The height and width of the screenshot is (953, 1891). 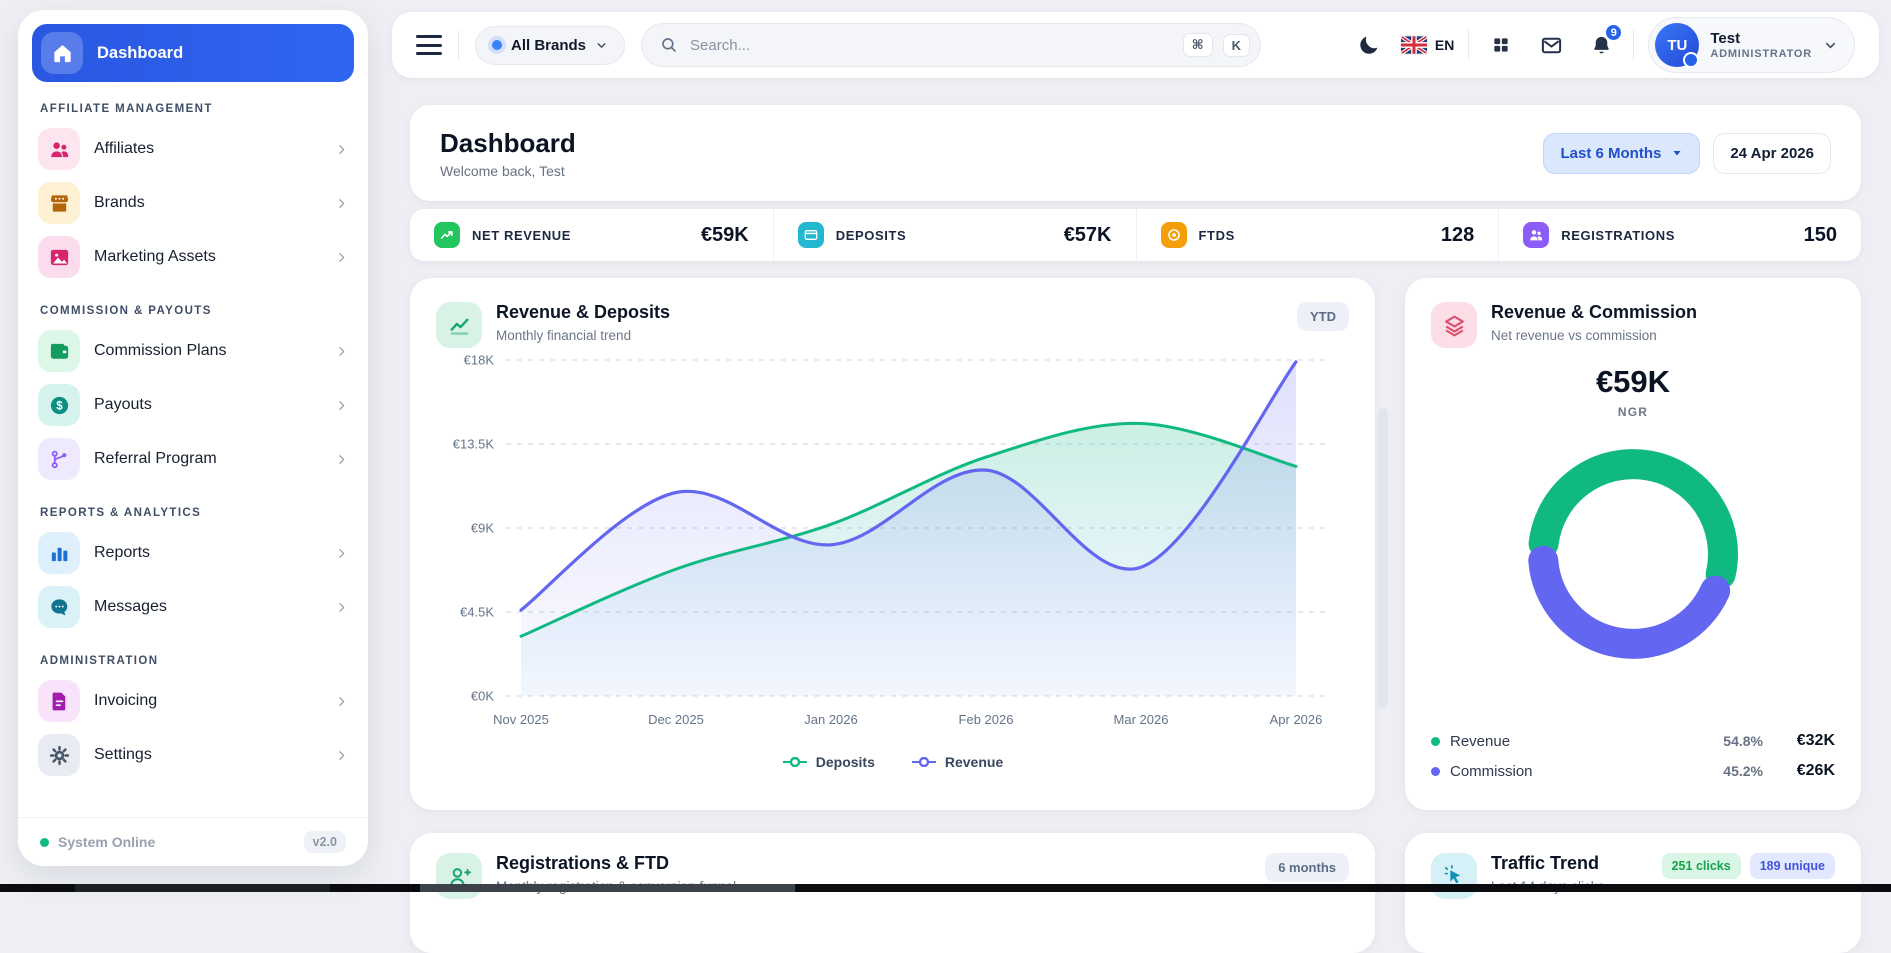 I want to click on brand-filter-dropdown: All Brands, so click(x=550, y=45).